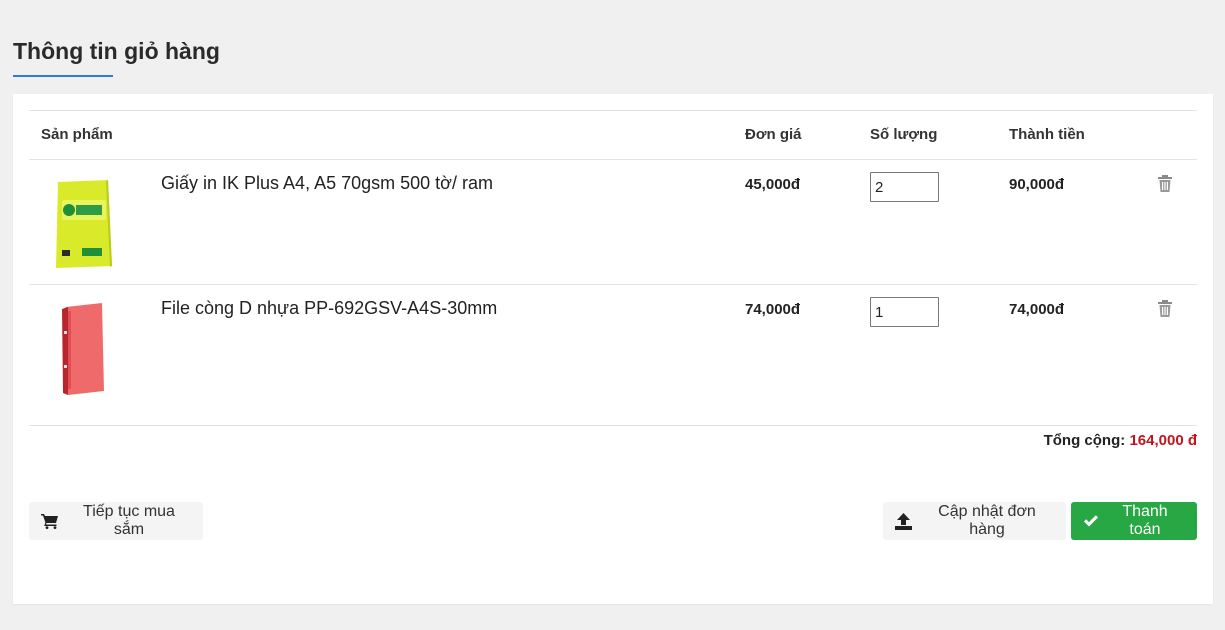 The height and width of the screenshot is (630, 1225). Describe the element at coordinates (1145, 520) in the screenshot. I see `checkout-label: Thanh toán` at that location.